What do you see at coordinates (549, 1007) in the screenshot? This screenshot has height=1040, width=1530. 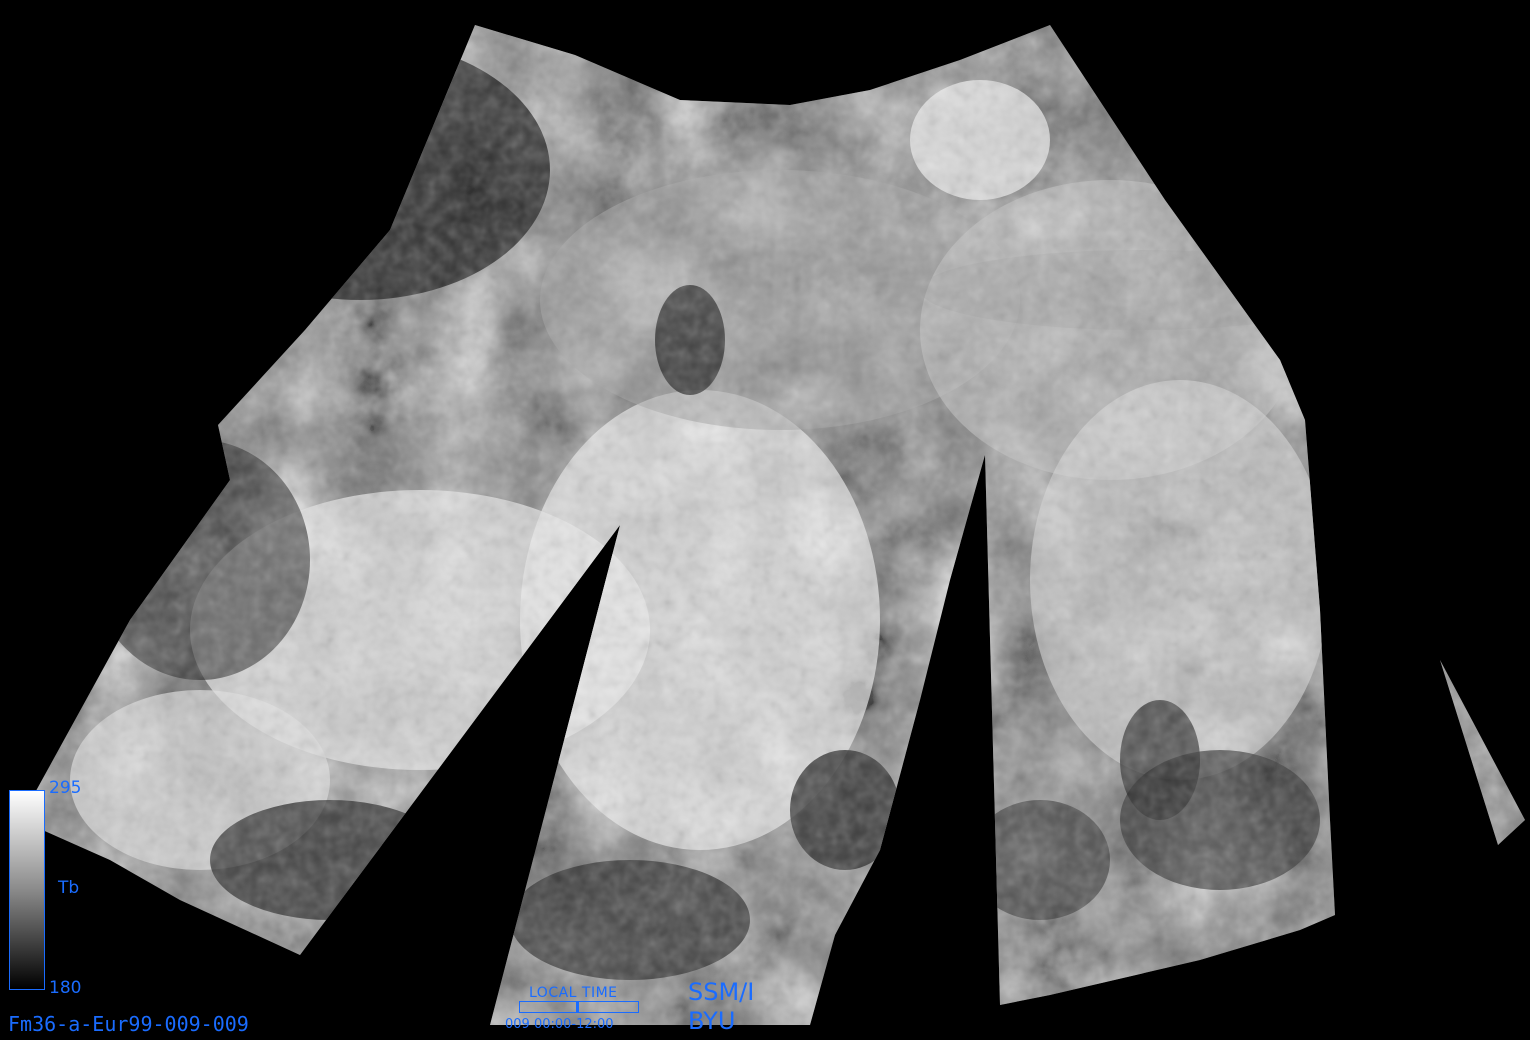 I see `local-time-bar-fill` at bounding box center [549, 1007].